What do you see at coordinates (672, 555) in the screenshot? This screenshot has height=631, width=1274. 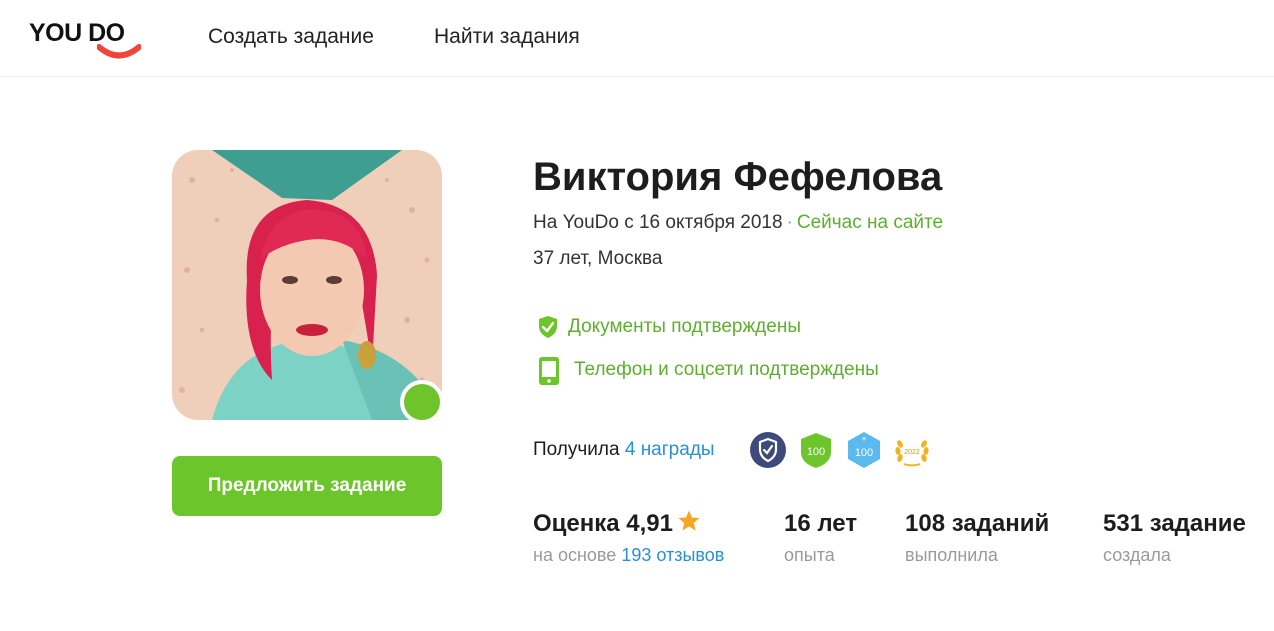 I see `reviews-link: 193 отзывов` at bounding box center [672, 555].